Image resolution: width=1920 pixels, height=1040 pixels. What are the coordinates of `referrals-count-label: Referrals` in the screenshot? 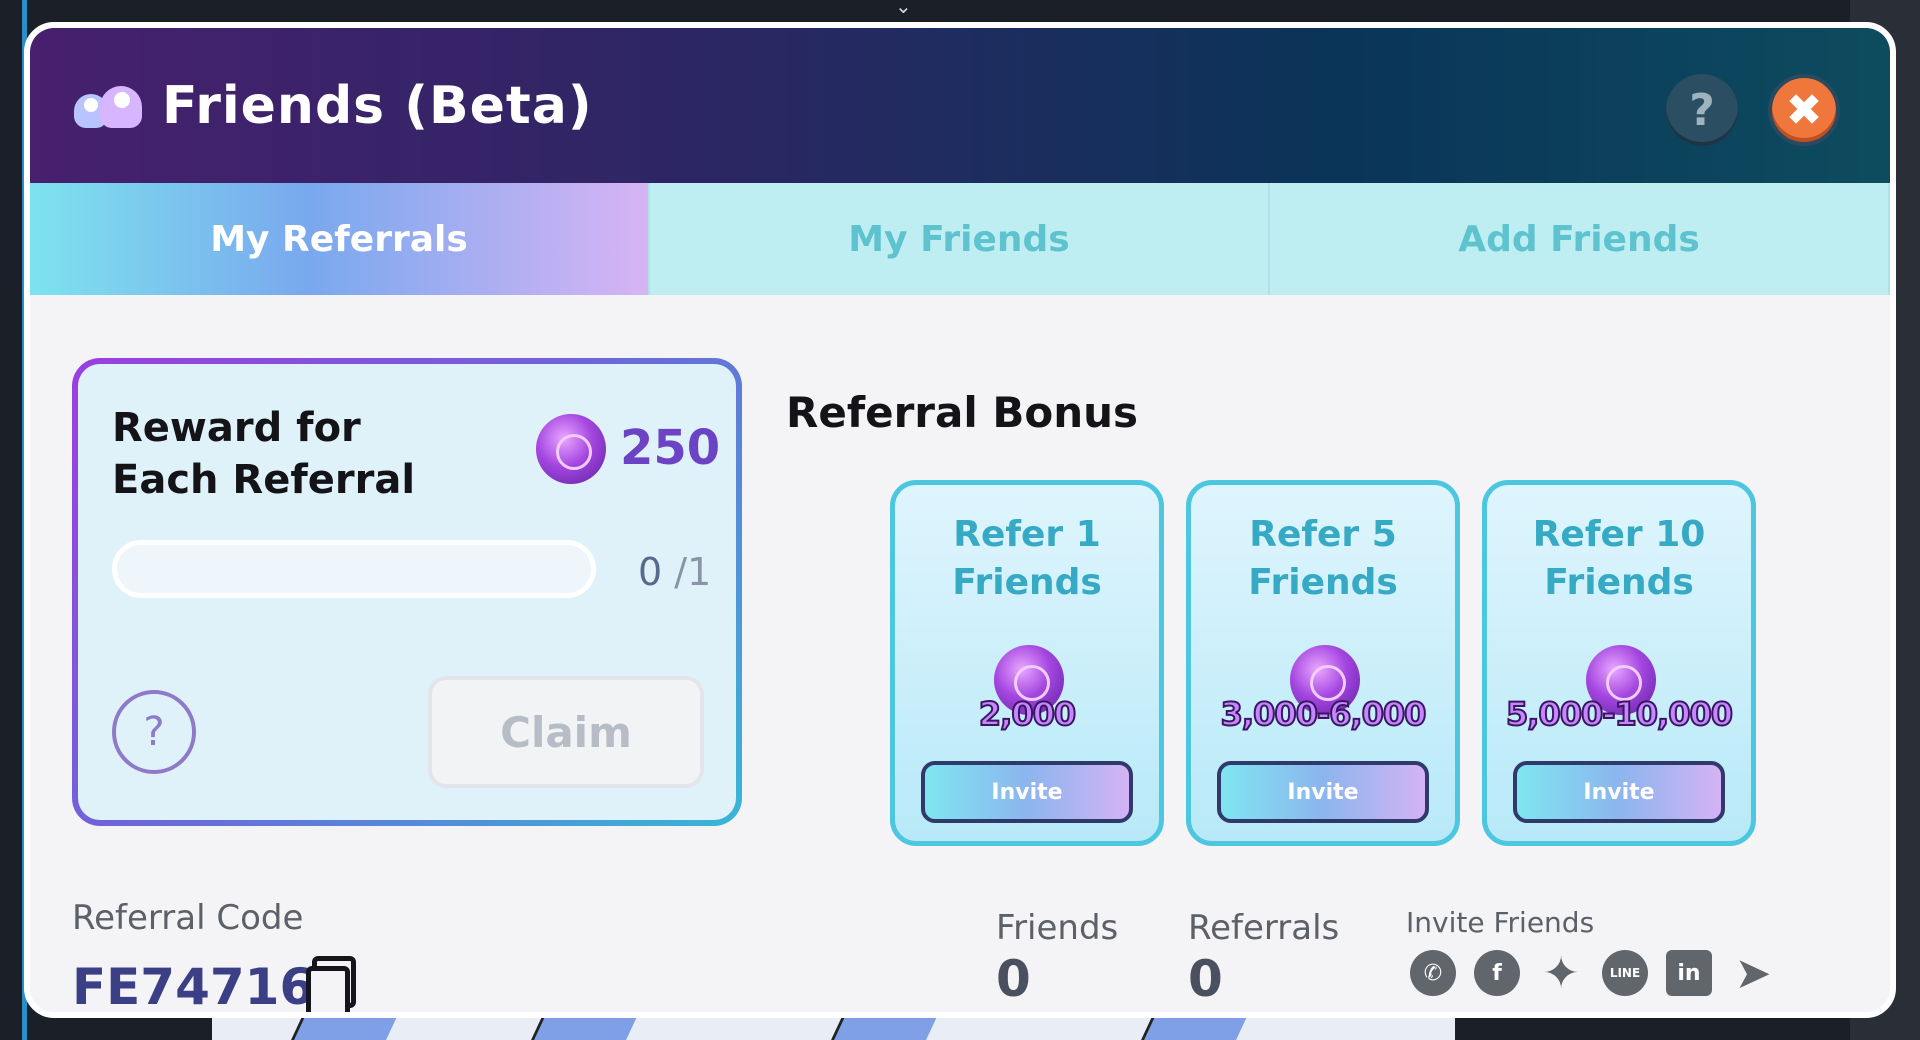 It's located at (1264, 928).